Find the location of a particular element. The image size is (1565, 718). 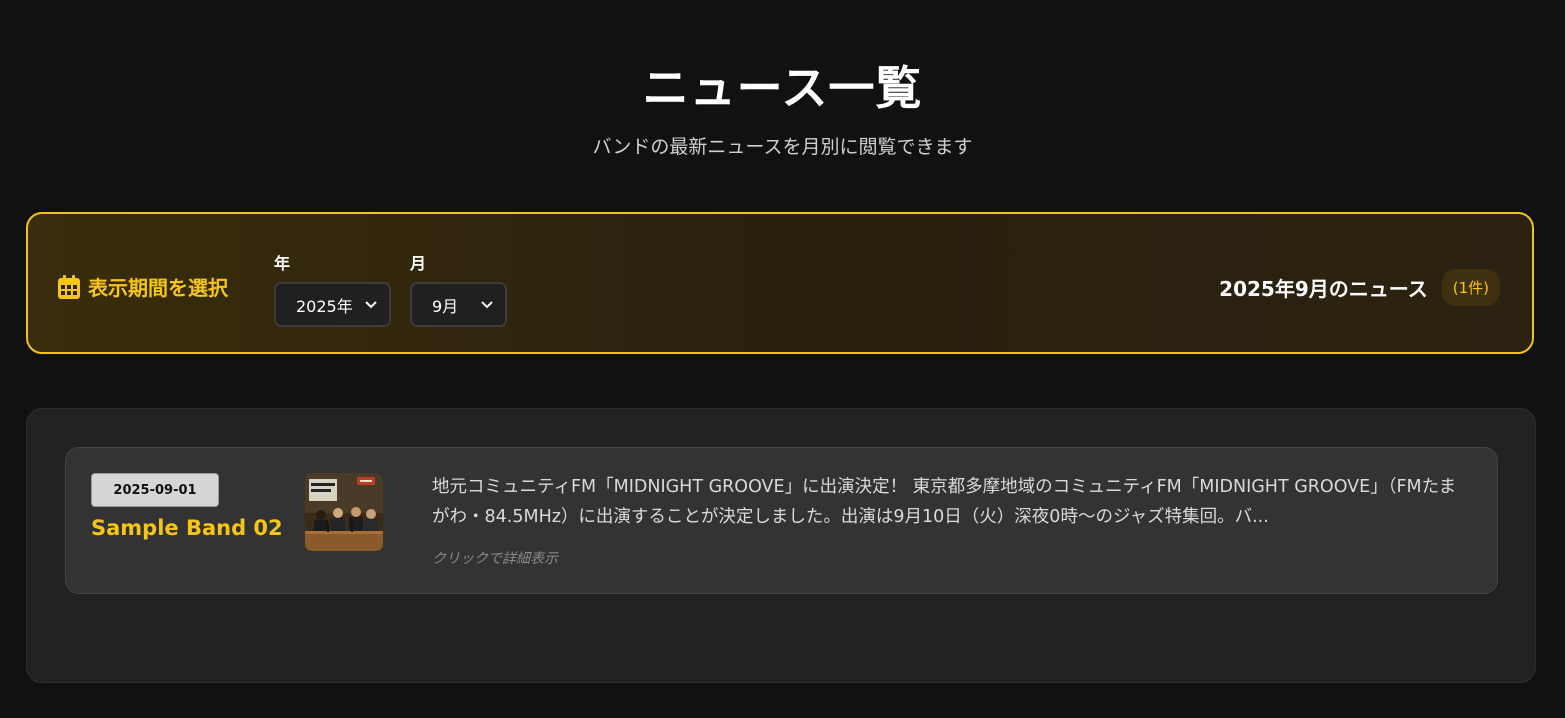

year-select: 2025年 is located at coordinates (332, 304).